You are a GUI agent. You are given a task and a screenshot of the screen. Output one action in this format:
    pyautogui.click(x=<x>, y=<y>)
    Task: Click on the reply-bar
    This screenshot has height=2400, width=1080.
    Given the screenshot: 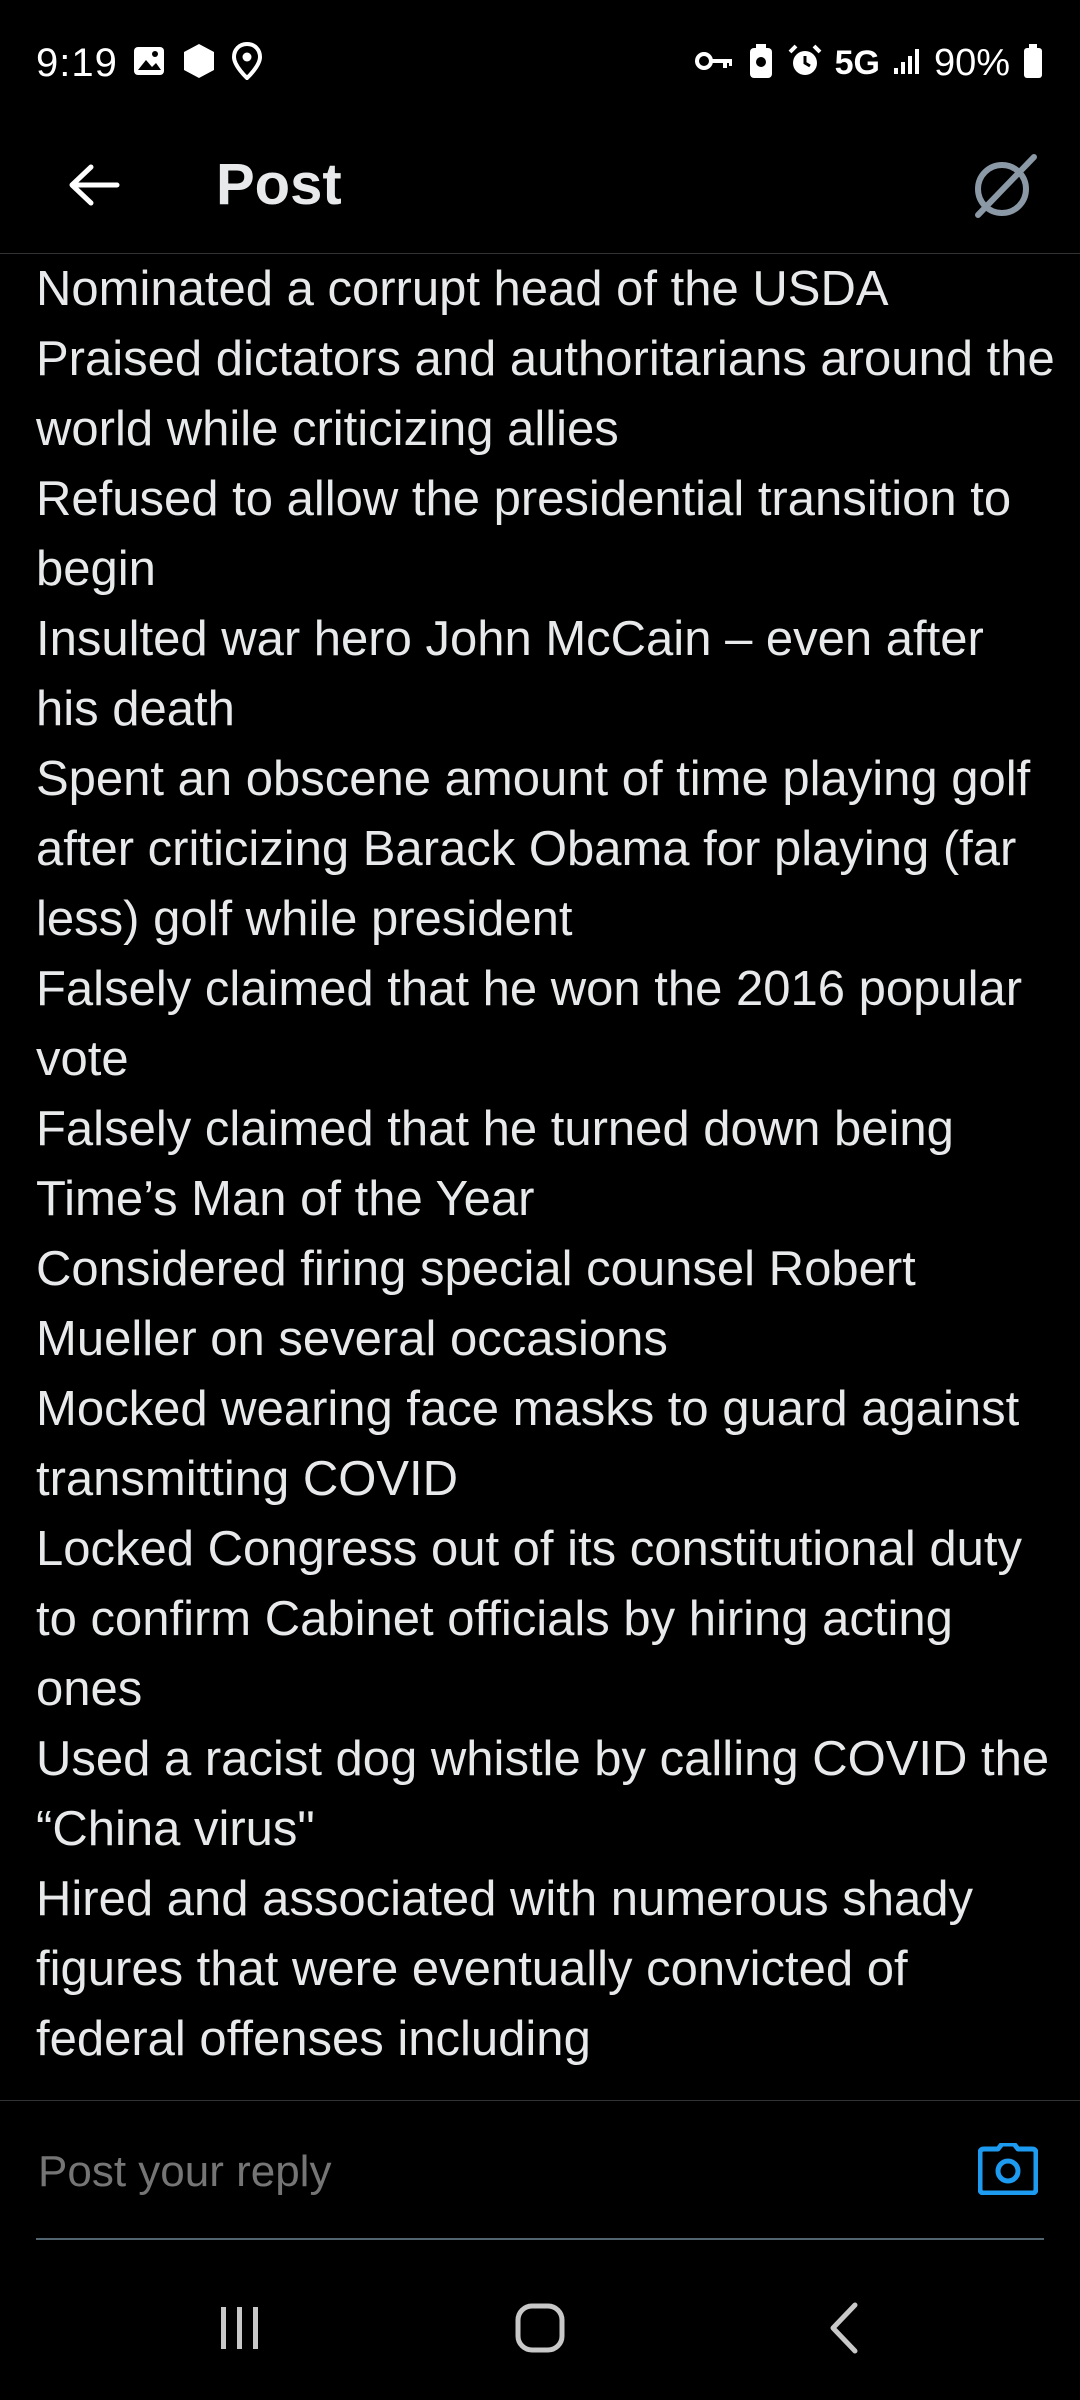 What is the action you would take?
    pyautogui.click(x=540, y=2170)
    